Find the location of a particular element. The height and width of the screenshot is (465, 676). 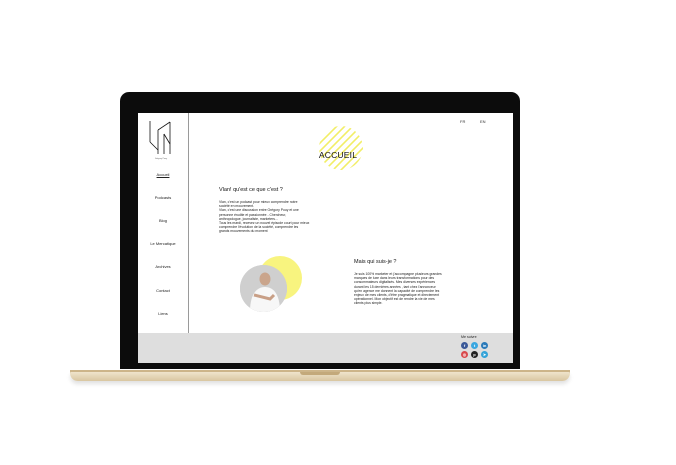

nav-item-podcasts: Podcasts is located at coordinates (163, 197).